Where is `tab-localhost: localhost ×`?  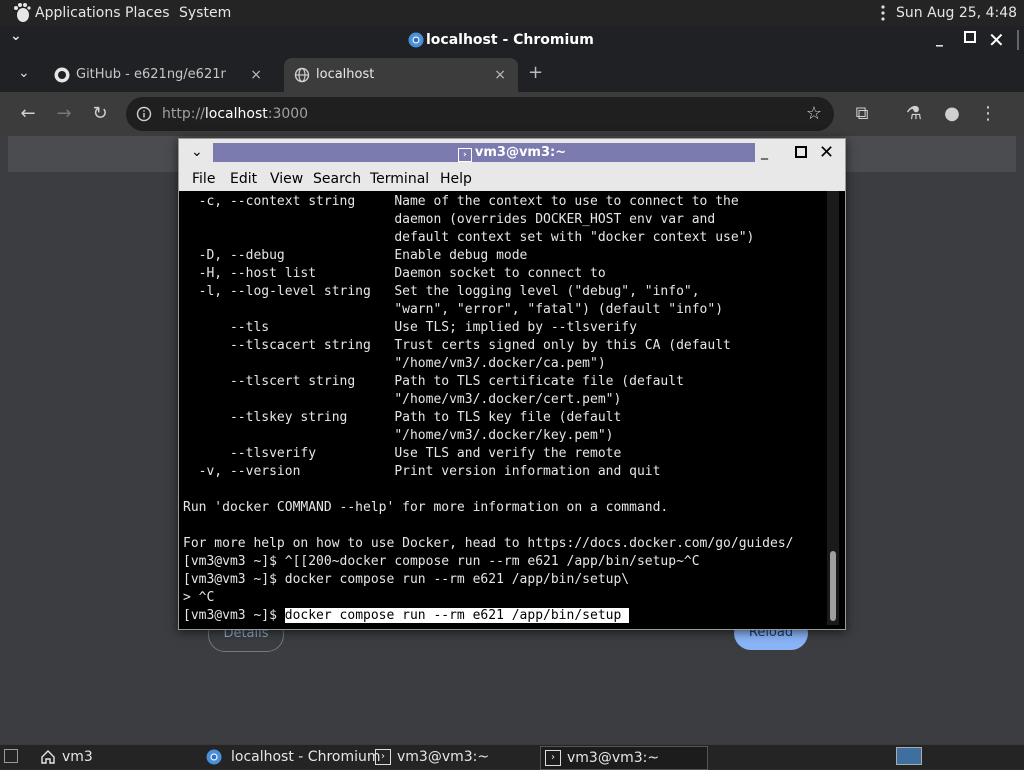
tab-localhost: localhost × is located at coordinates (401, 75).